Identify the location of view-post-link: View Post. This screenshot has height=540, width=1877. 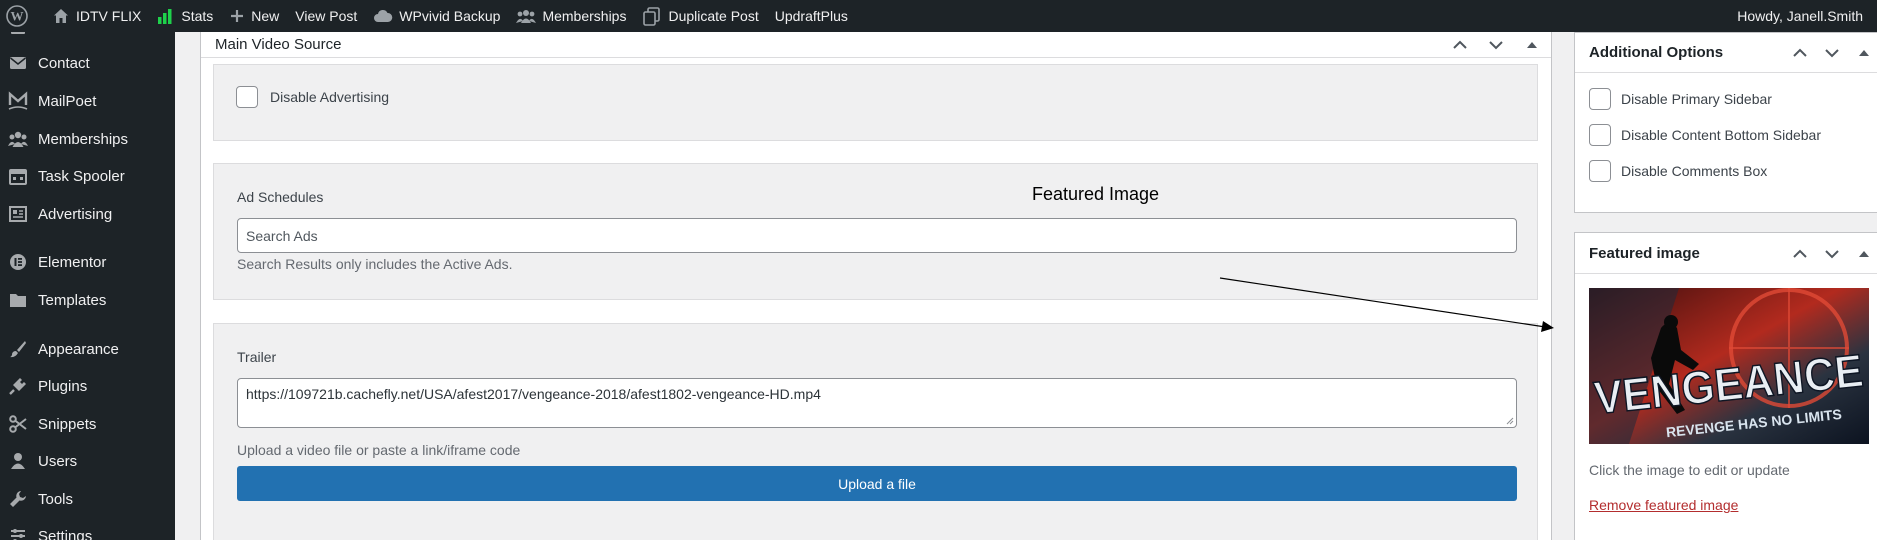
(326, 16).